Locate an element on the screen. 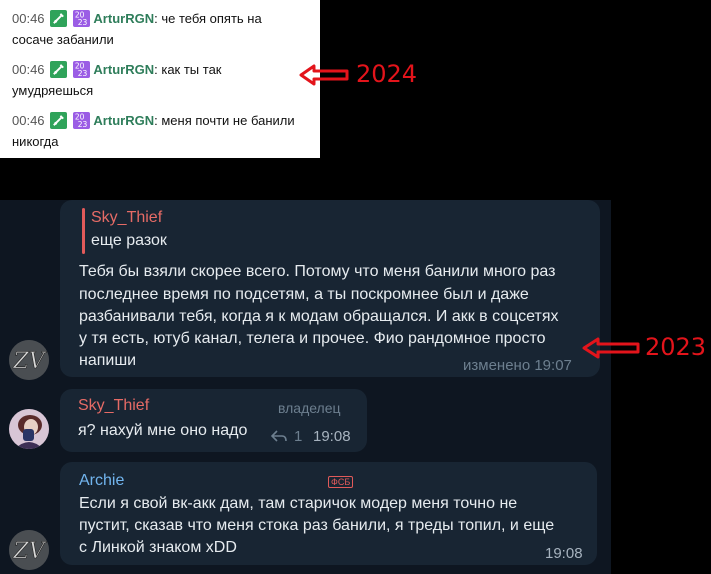  reply-count: 1 is located at coordinates (298, 436).